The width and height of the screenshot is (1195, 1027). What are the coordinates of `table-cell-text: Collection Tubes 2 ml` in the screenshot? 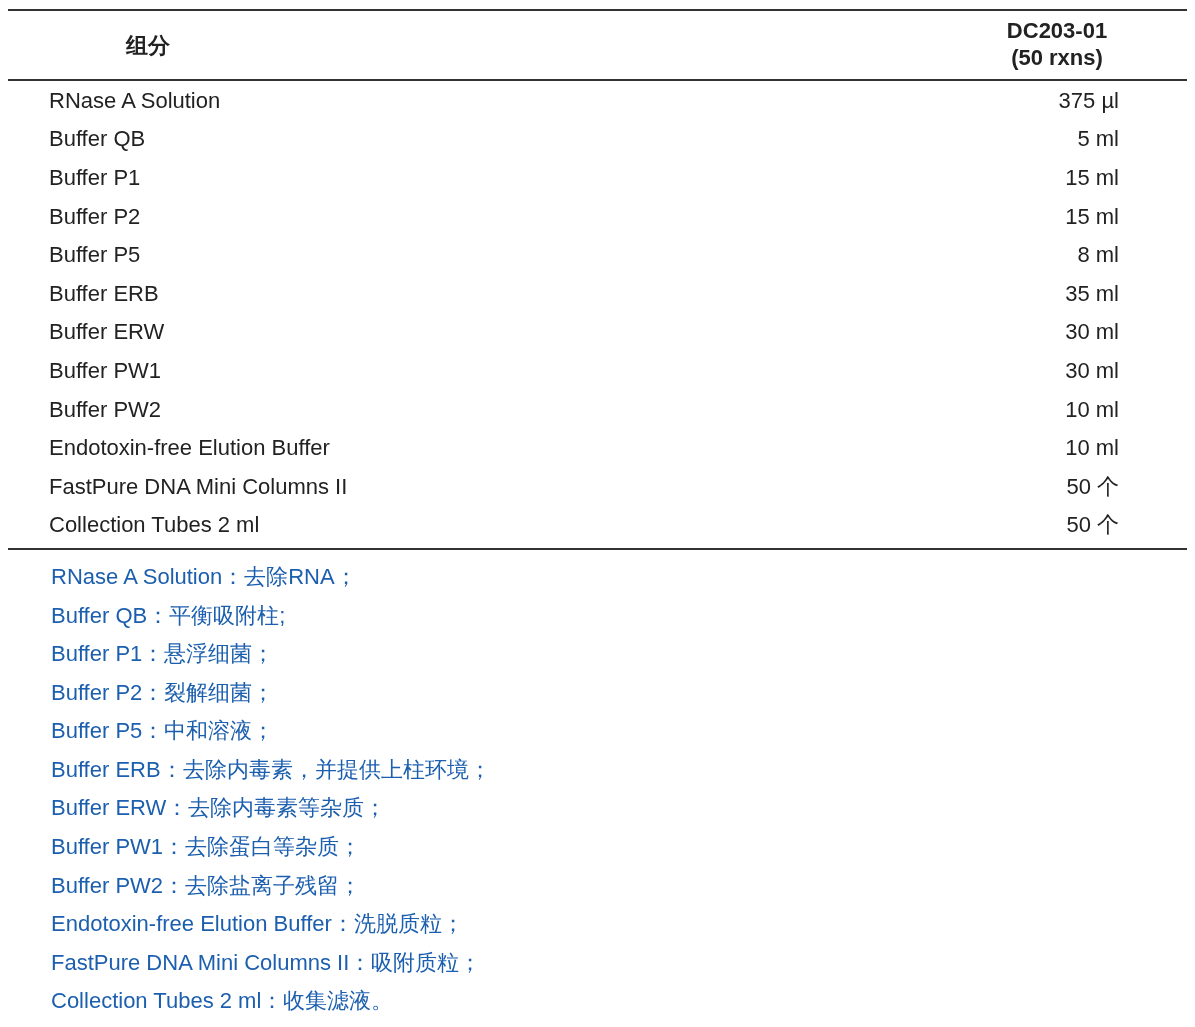 It's located at (154, 525).